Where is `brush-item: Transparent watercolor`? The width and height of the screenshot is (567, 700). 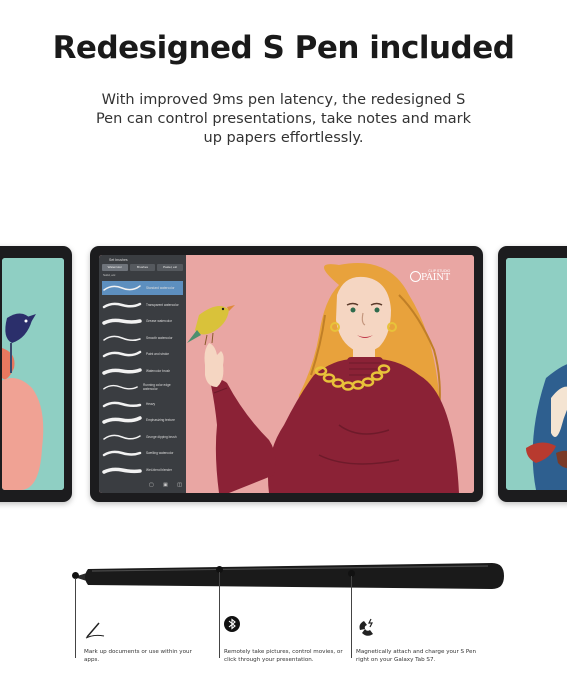 brush-item: Transparent watercolor is located at coordinates (142, 305).